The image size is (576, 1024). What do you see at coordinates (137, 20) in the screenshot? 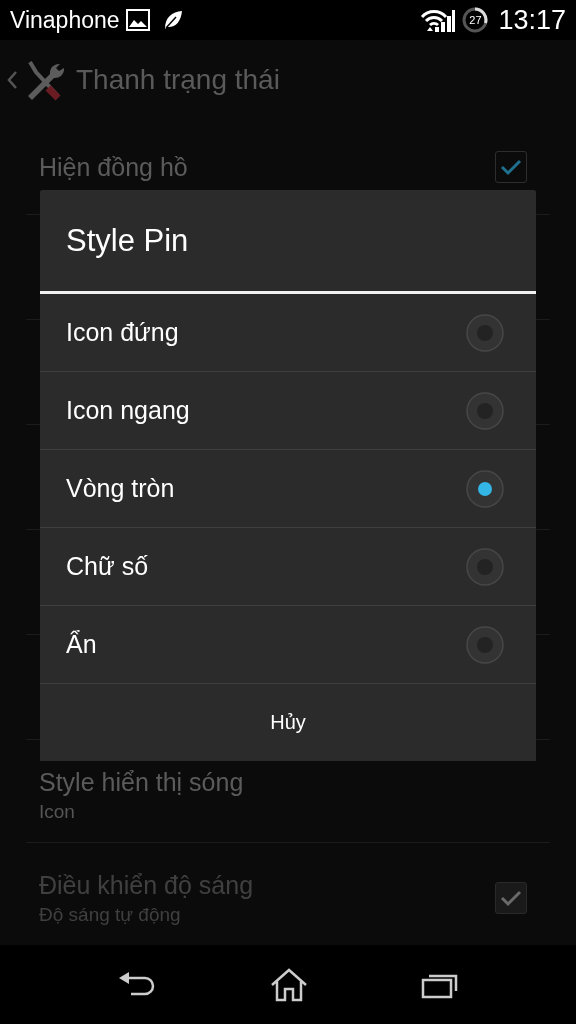
I see `picture-icon` at bounding box center [137, 20].